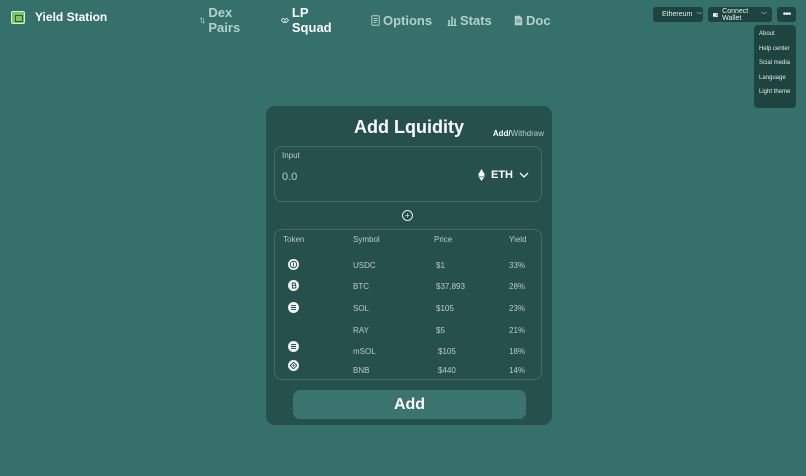  What do you see at coordinates (408, 20) in the screenshot?
I see `nav-options-label: Options` at bounding box center [408, 20].